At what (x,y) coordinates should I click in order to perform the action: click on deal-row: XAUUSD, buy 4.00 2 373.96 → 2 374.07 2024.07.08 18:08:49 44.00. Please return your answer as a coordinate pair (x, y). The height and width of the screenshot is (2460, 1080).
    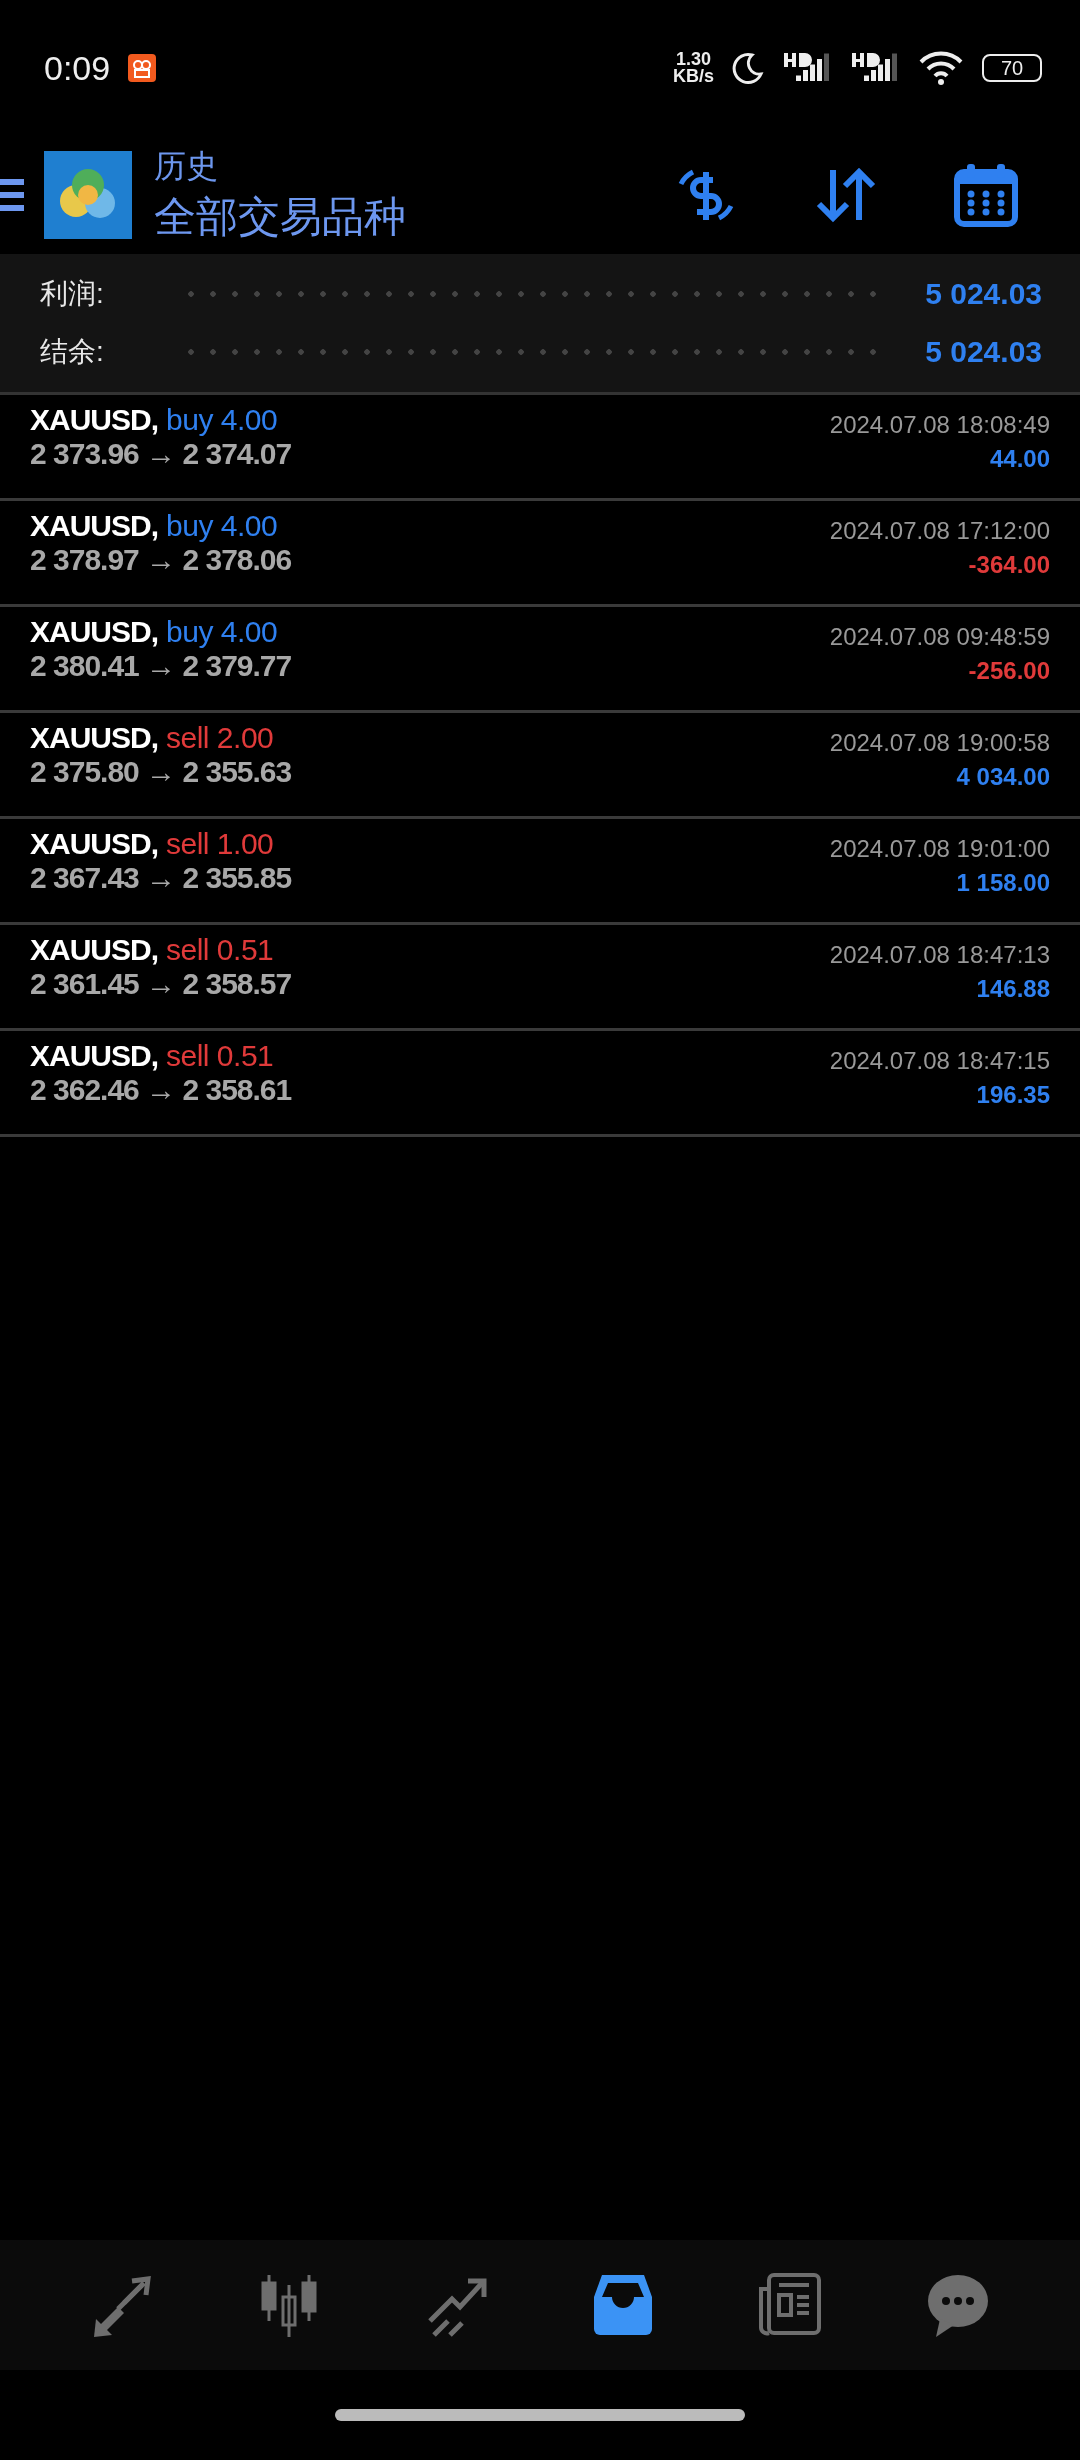
    Looking at the image, I should click on (540, 448).